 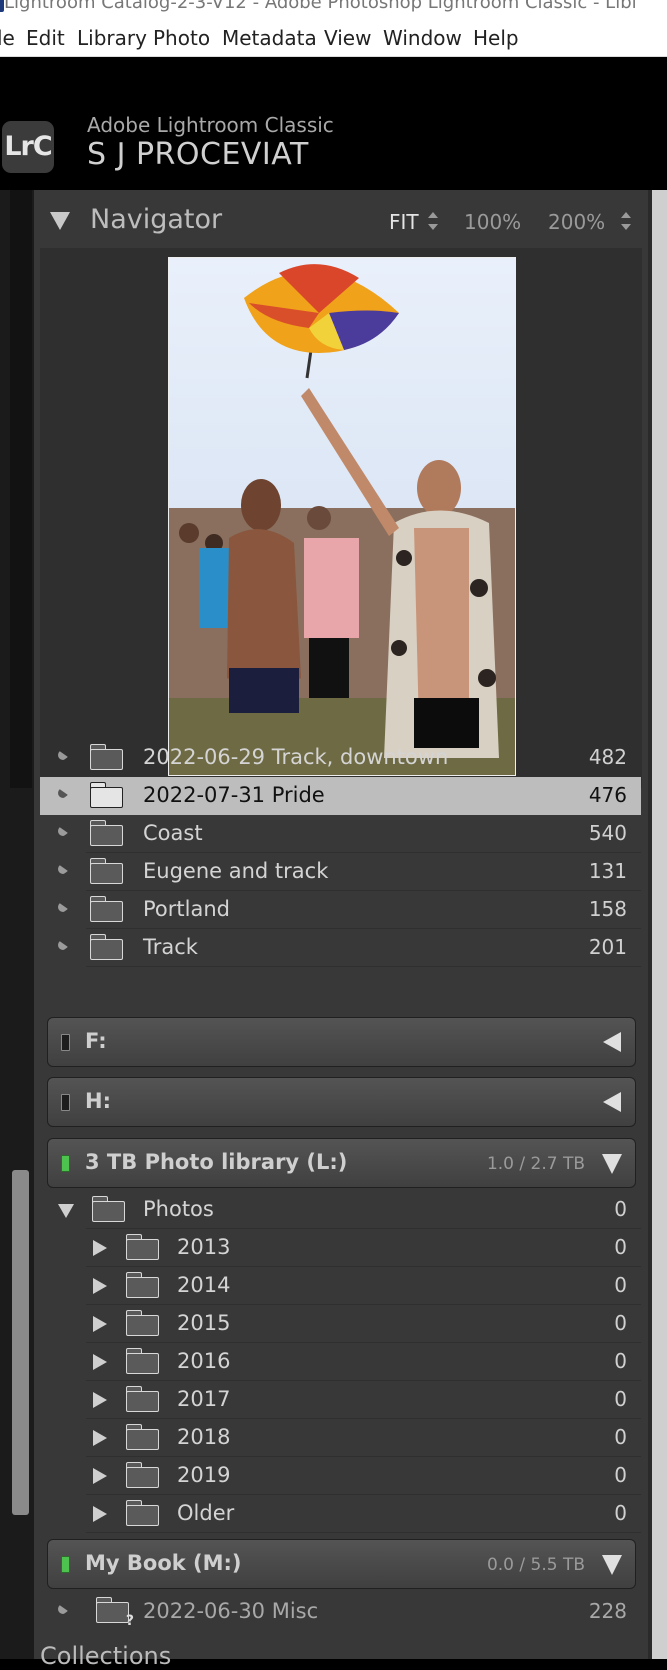 I want to click on lrc-logo: LrC, so click(x=28, y=147).